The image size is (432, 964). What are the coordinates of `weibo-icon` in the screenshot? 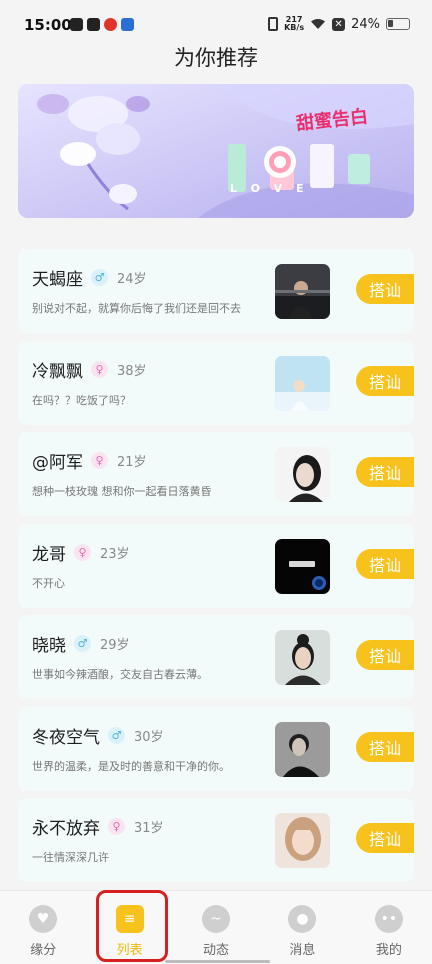 It's located at (110, 24).